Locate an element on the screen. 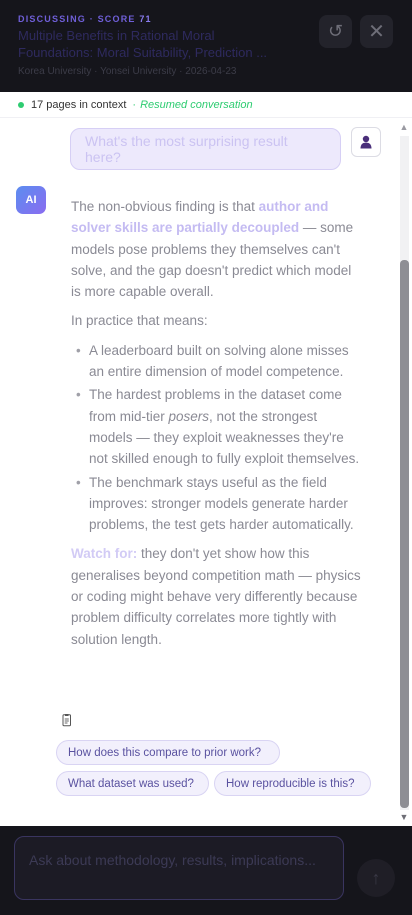 This screenshot has height=915, width=412. user-icon is located at coordinates (366, 142).